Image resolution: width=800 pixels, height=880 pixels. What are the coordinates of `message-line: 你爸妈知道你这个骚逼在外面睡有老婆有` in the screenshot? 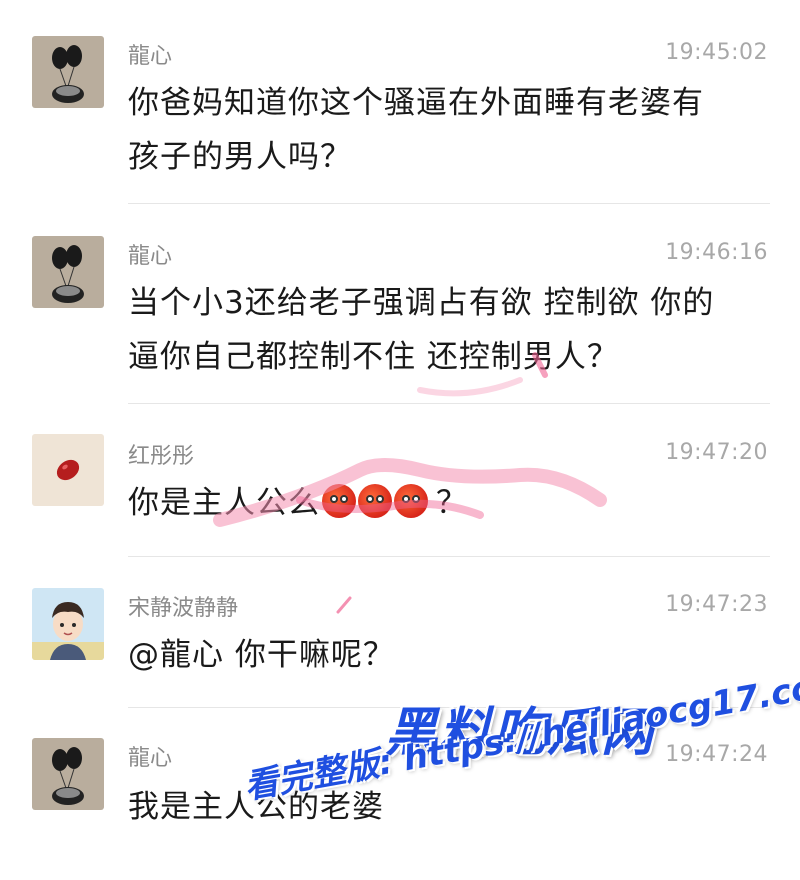 It's located at (416, 103).